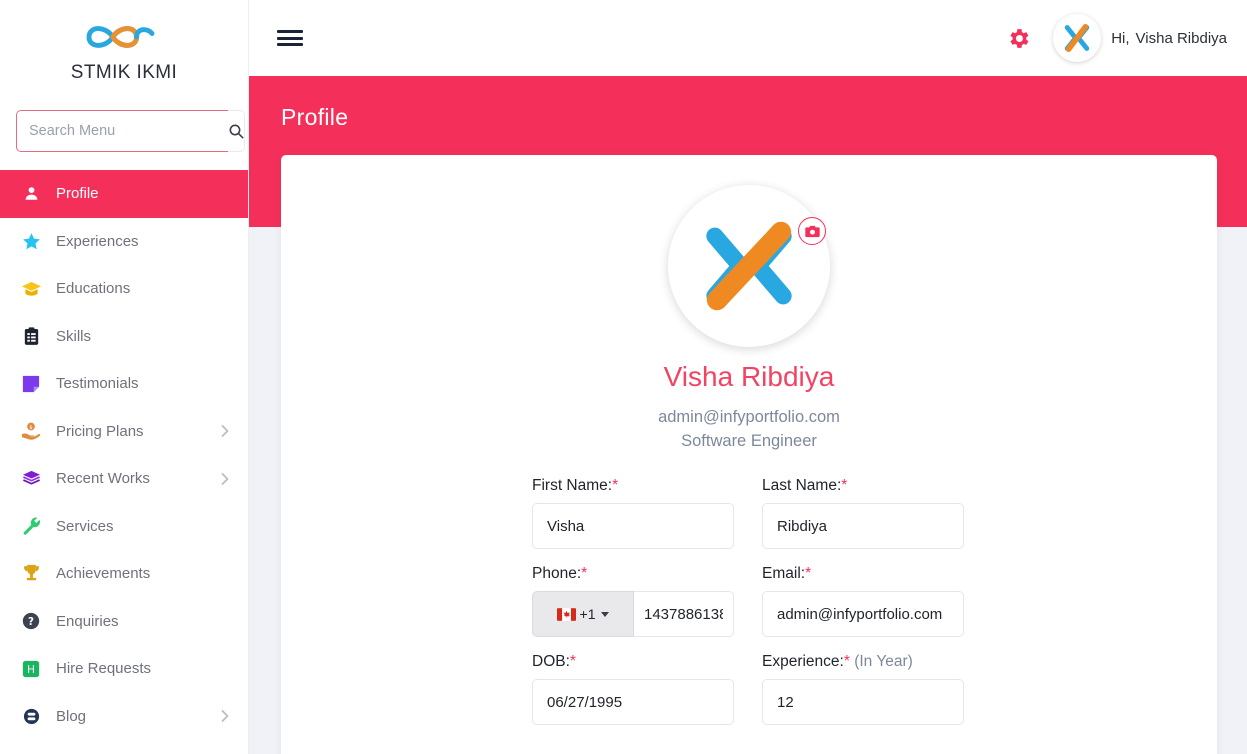  I want to click on sidebar-item-hire-requests: H Hire Requests, so click(124, 669).